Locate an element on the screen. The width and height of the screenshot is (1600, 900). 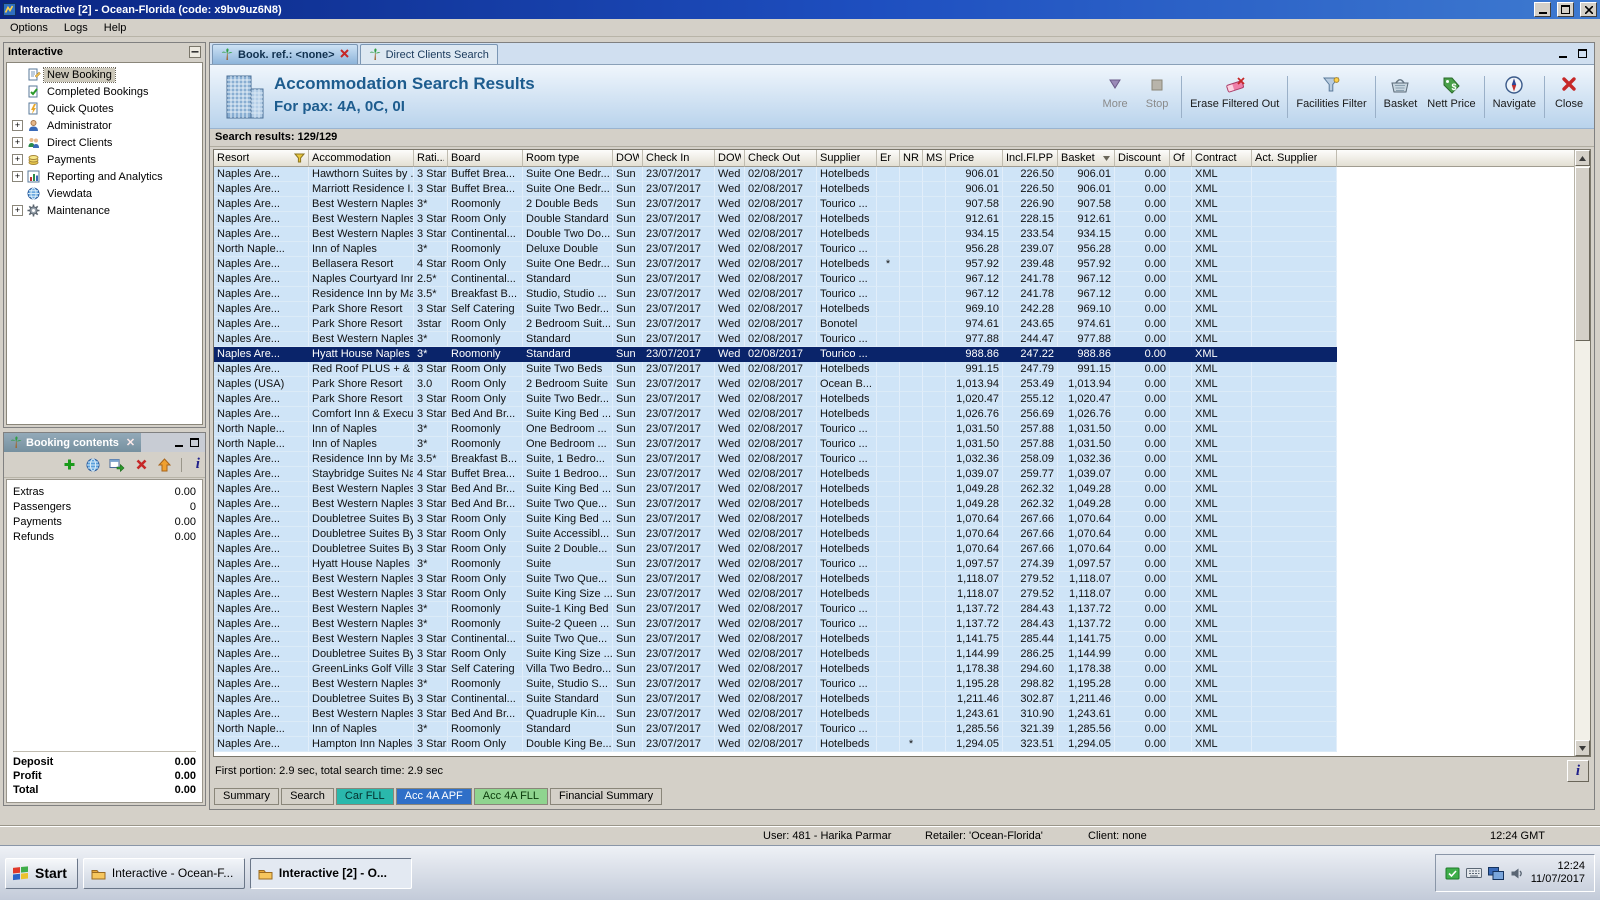
sort-icon is located at coordinates (1106, 158).